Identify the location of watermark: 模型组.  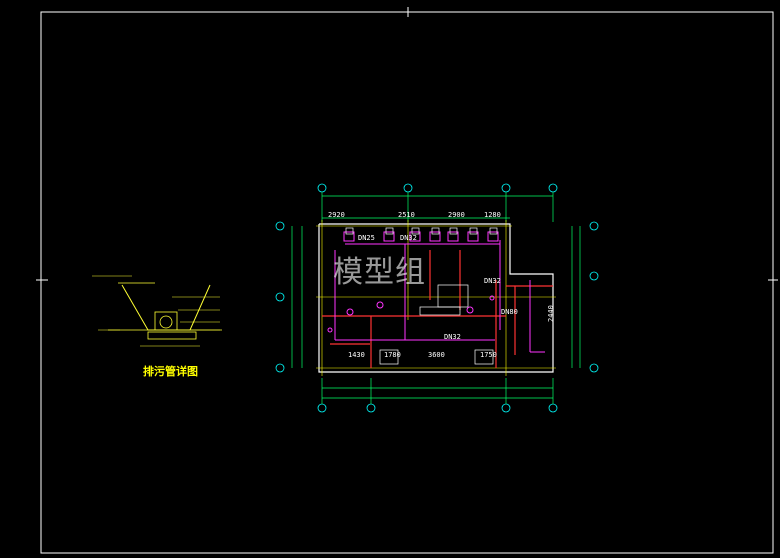
(379, 272).